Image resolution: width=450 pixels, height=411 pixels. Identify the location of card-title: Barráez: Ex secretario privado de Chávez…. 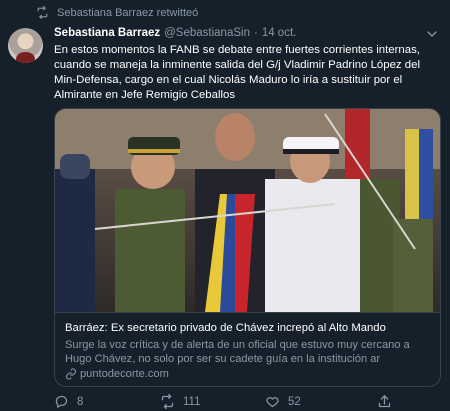
(225, 328).